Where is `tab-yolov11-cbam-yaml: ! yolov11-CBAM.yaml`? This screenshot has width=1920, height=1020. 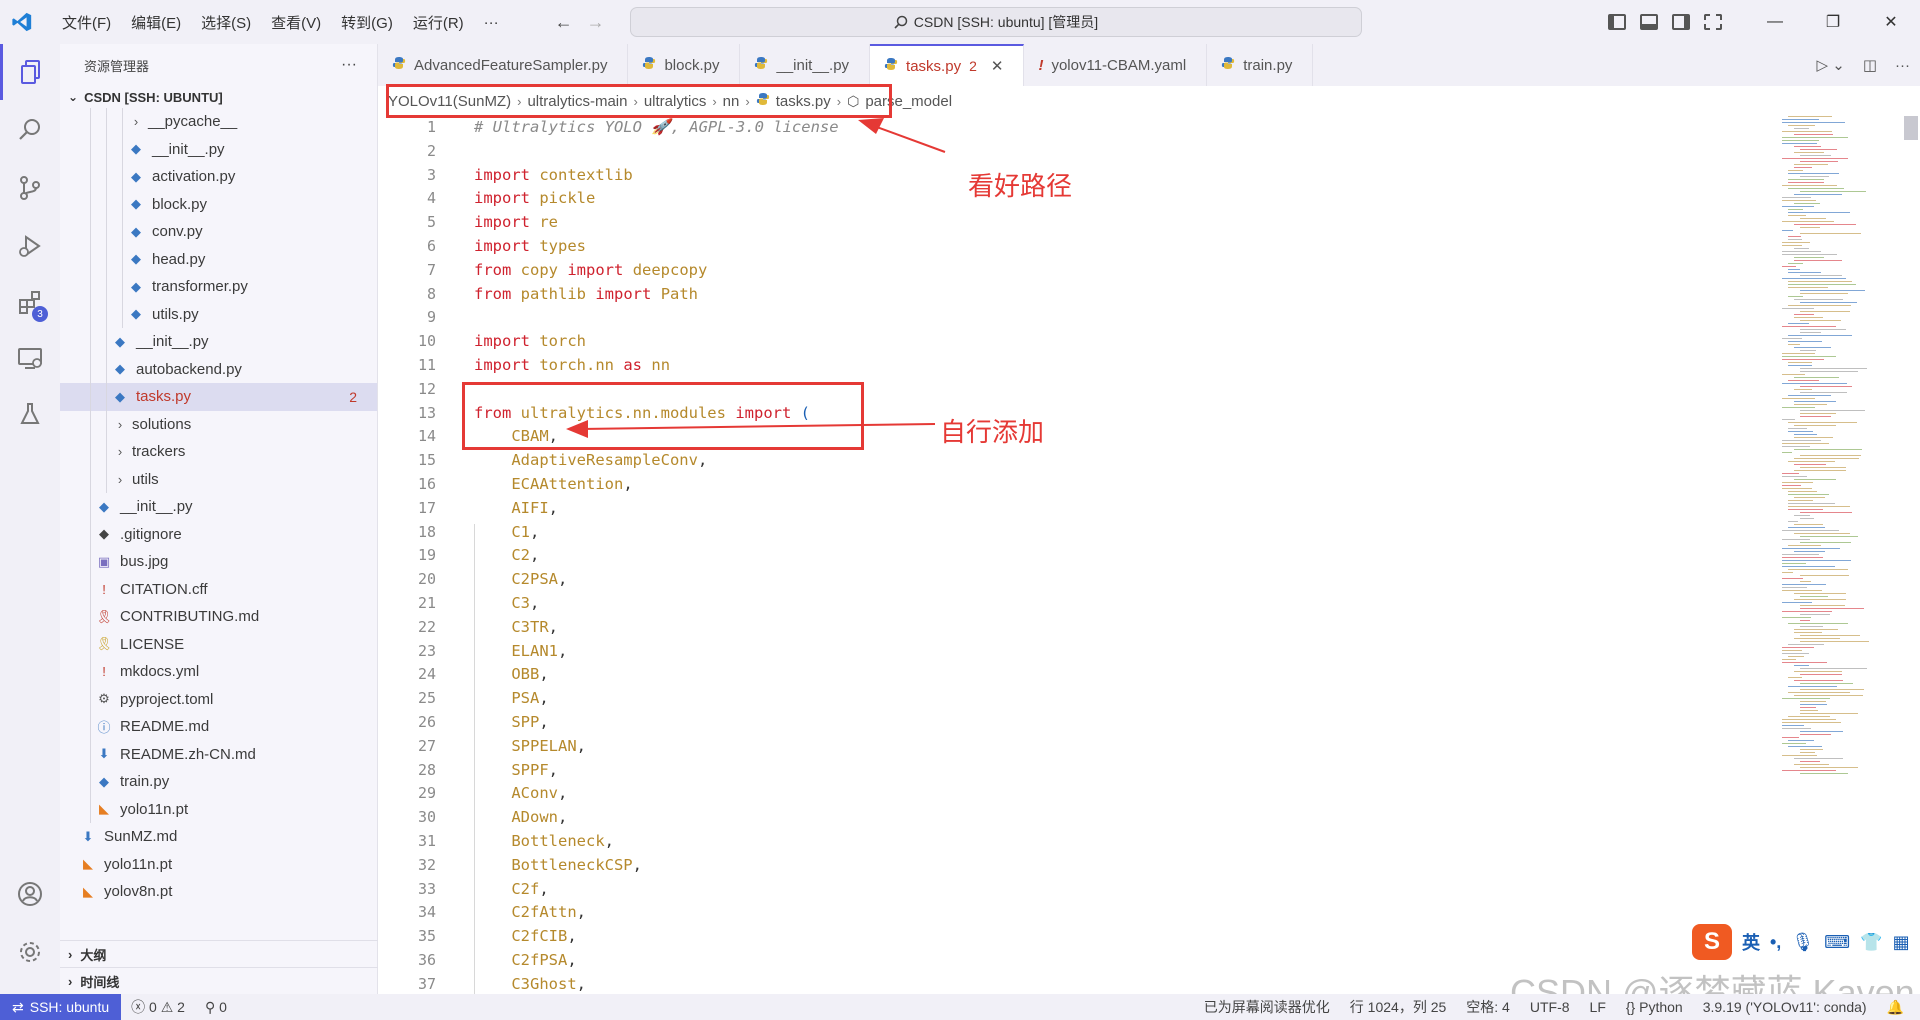 tab-yolov11-cbam-yaml: ! yolov11-CBAM.yaml is located at coordinates (1116, 65).